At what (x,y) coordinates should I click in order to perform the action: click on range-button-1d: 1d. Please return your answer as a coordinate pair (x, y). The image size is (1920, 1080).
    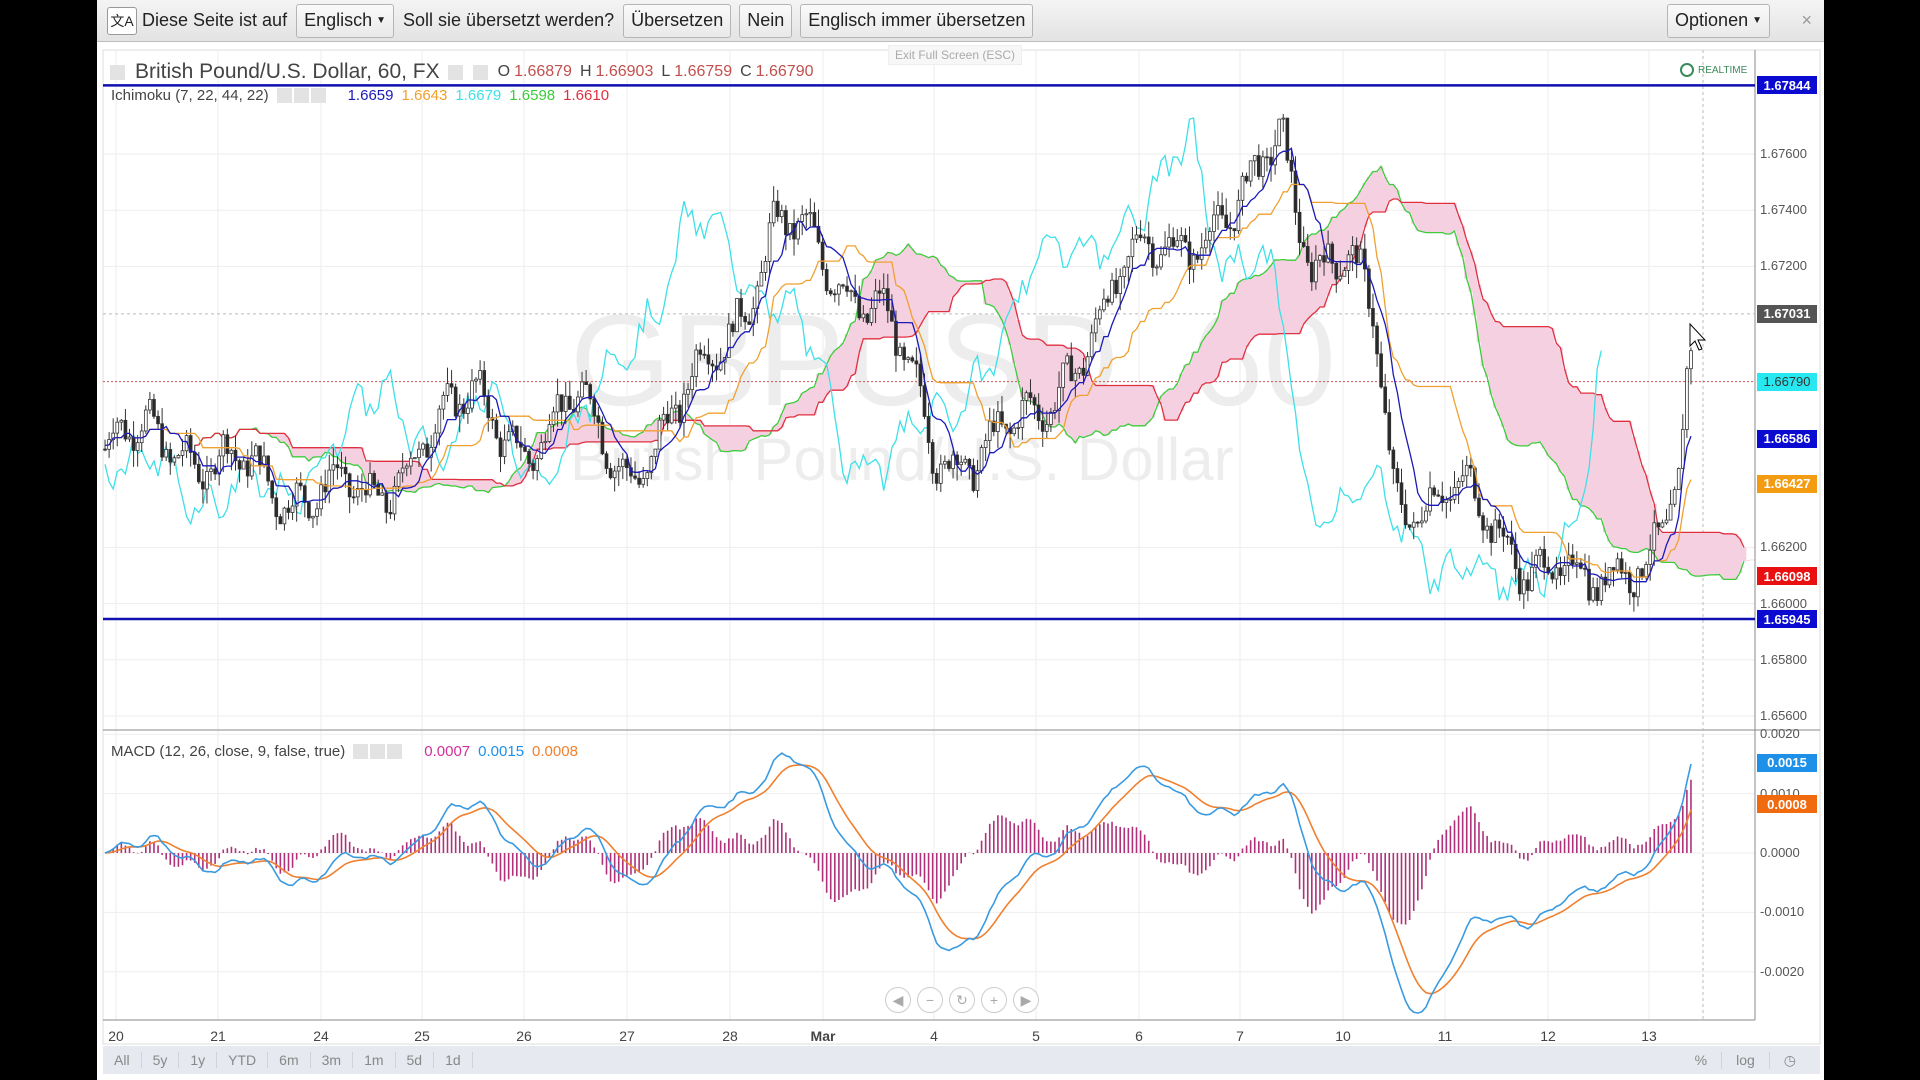
    Looking at the image, I should click on (453, 1060).